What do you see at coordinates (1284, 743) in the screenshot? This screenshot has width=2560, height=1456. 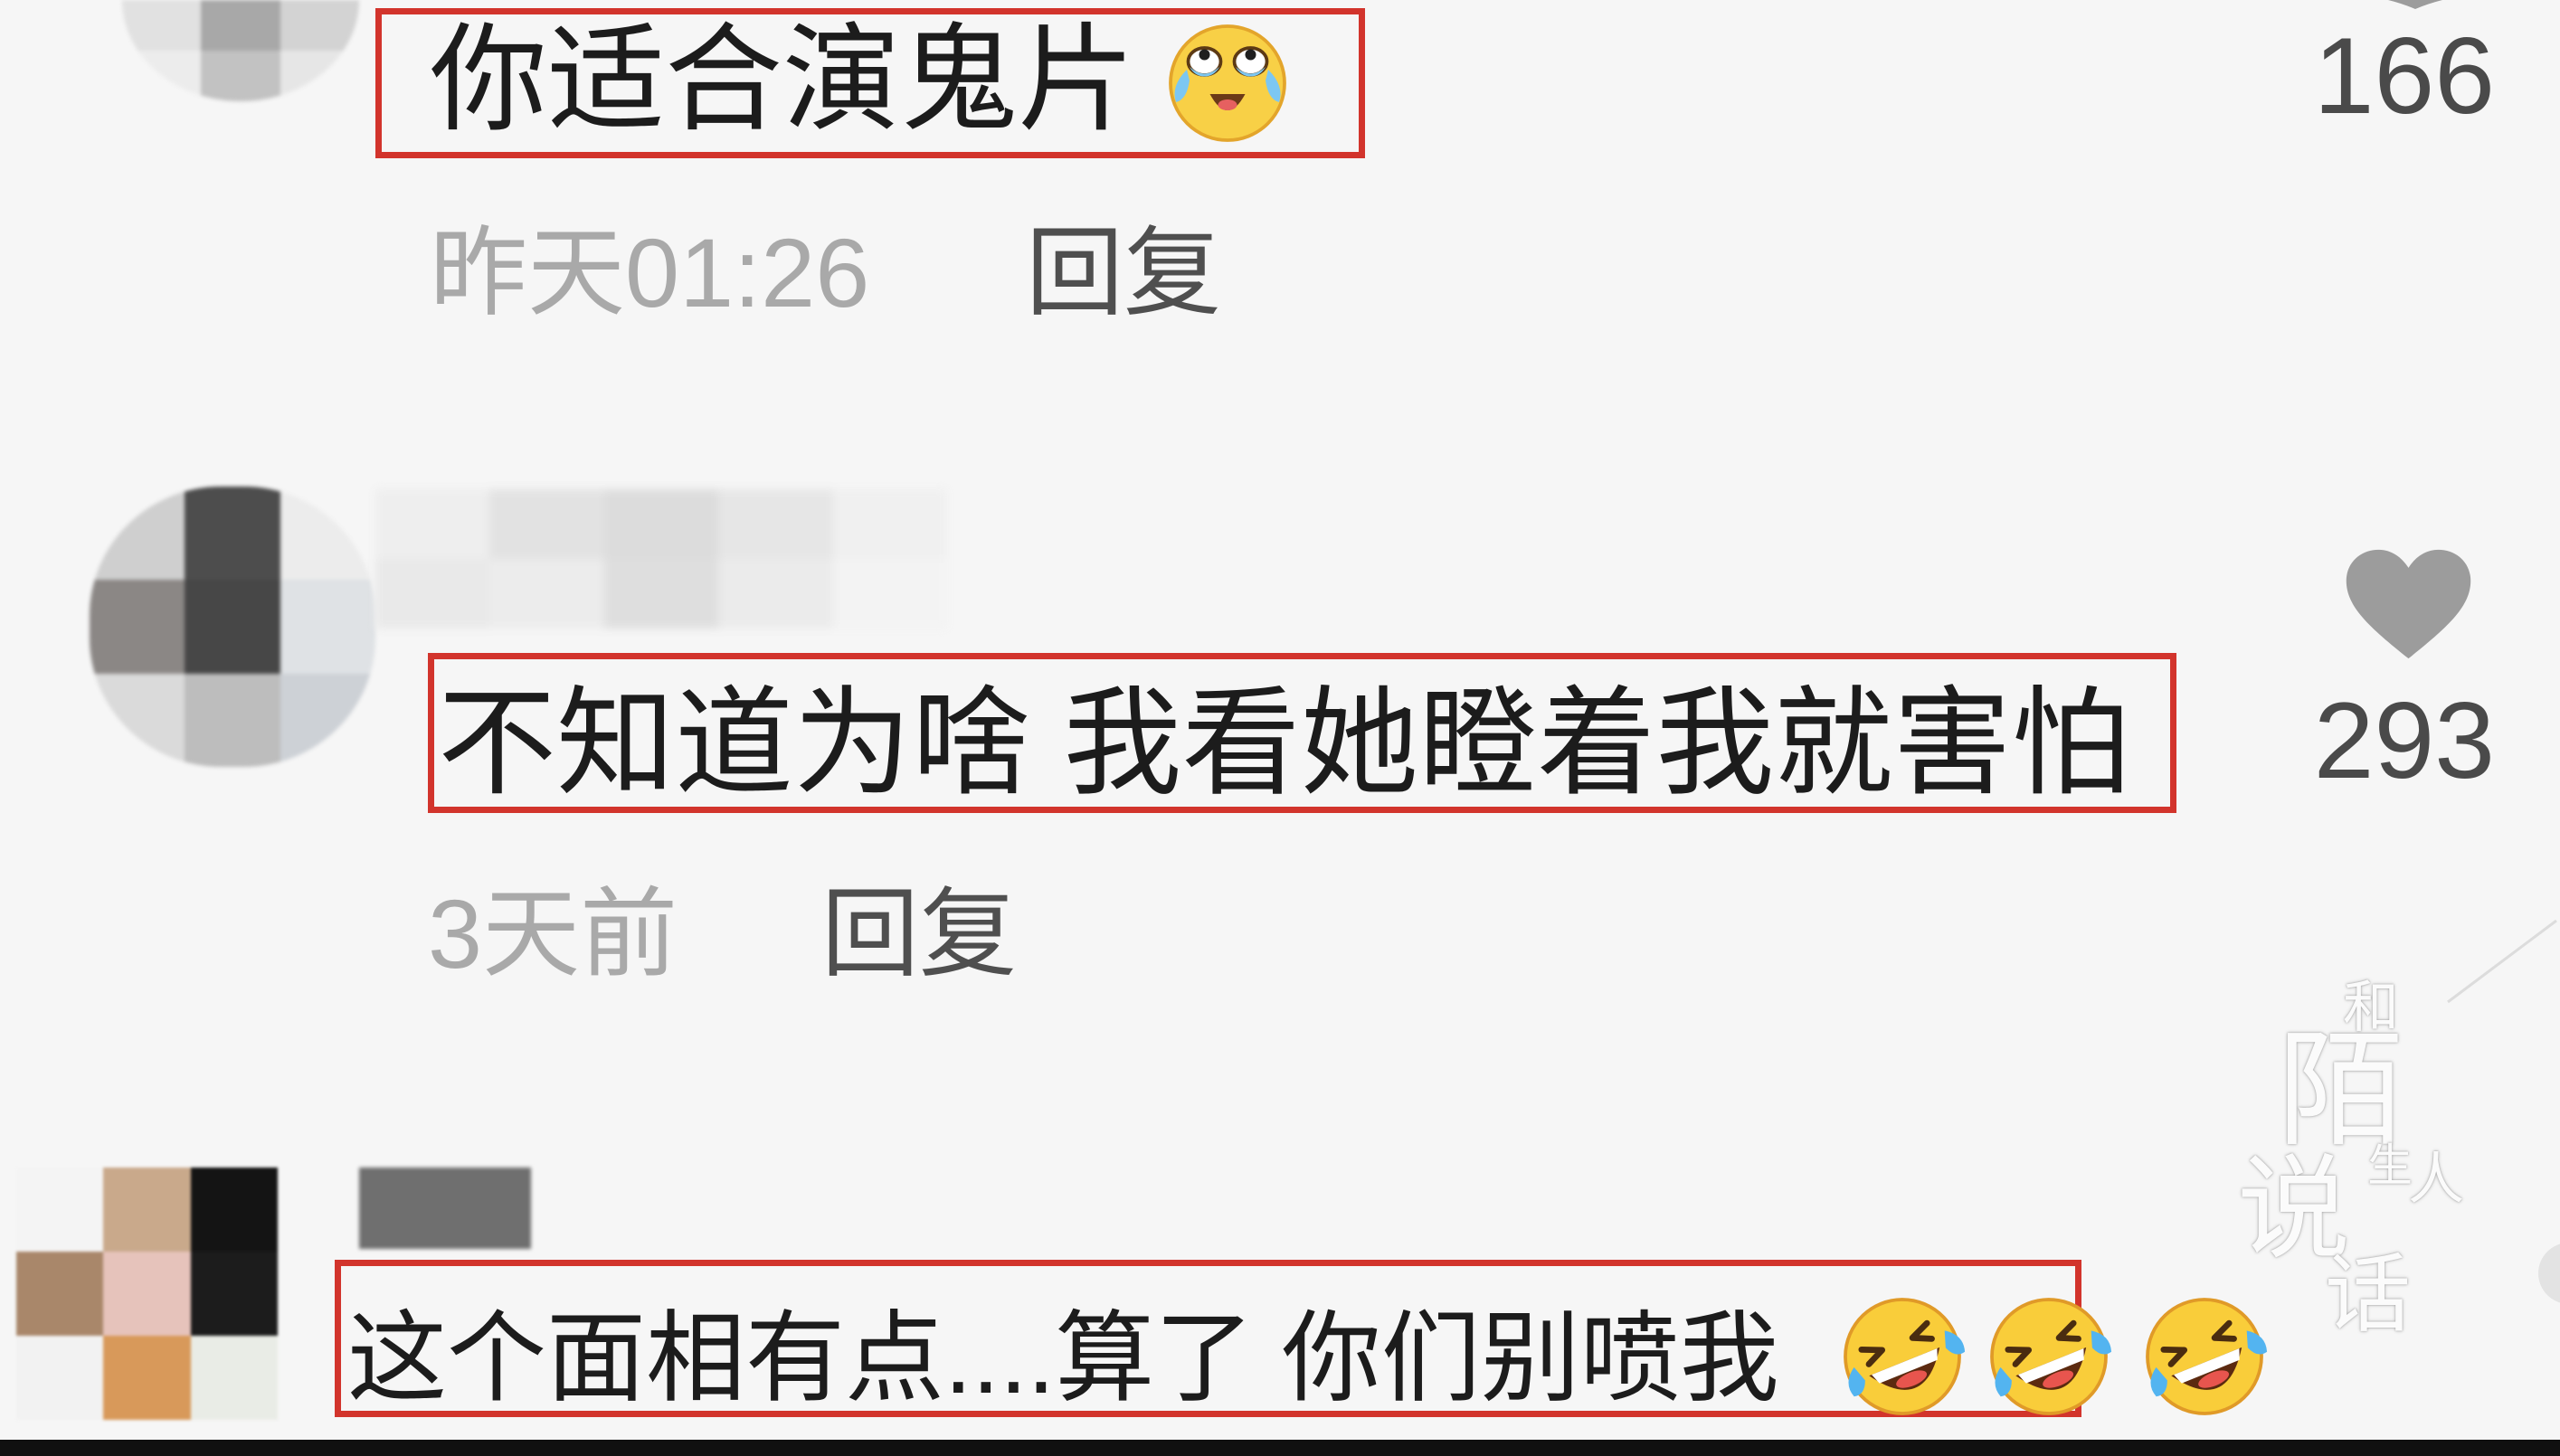 I see `comment-text: 不知道为啥 我看她瞪着我就害怕` at bounding box center [1284, 743].